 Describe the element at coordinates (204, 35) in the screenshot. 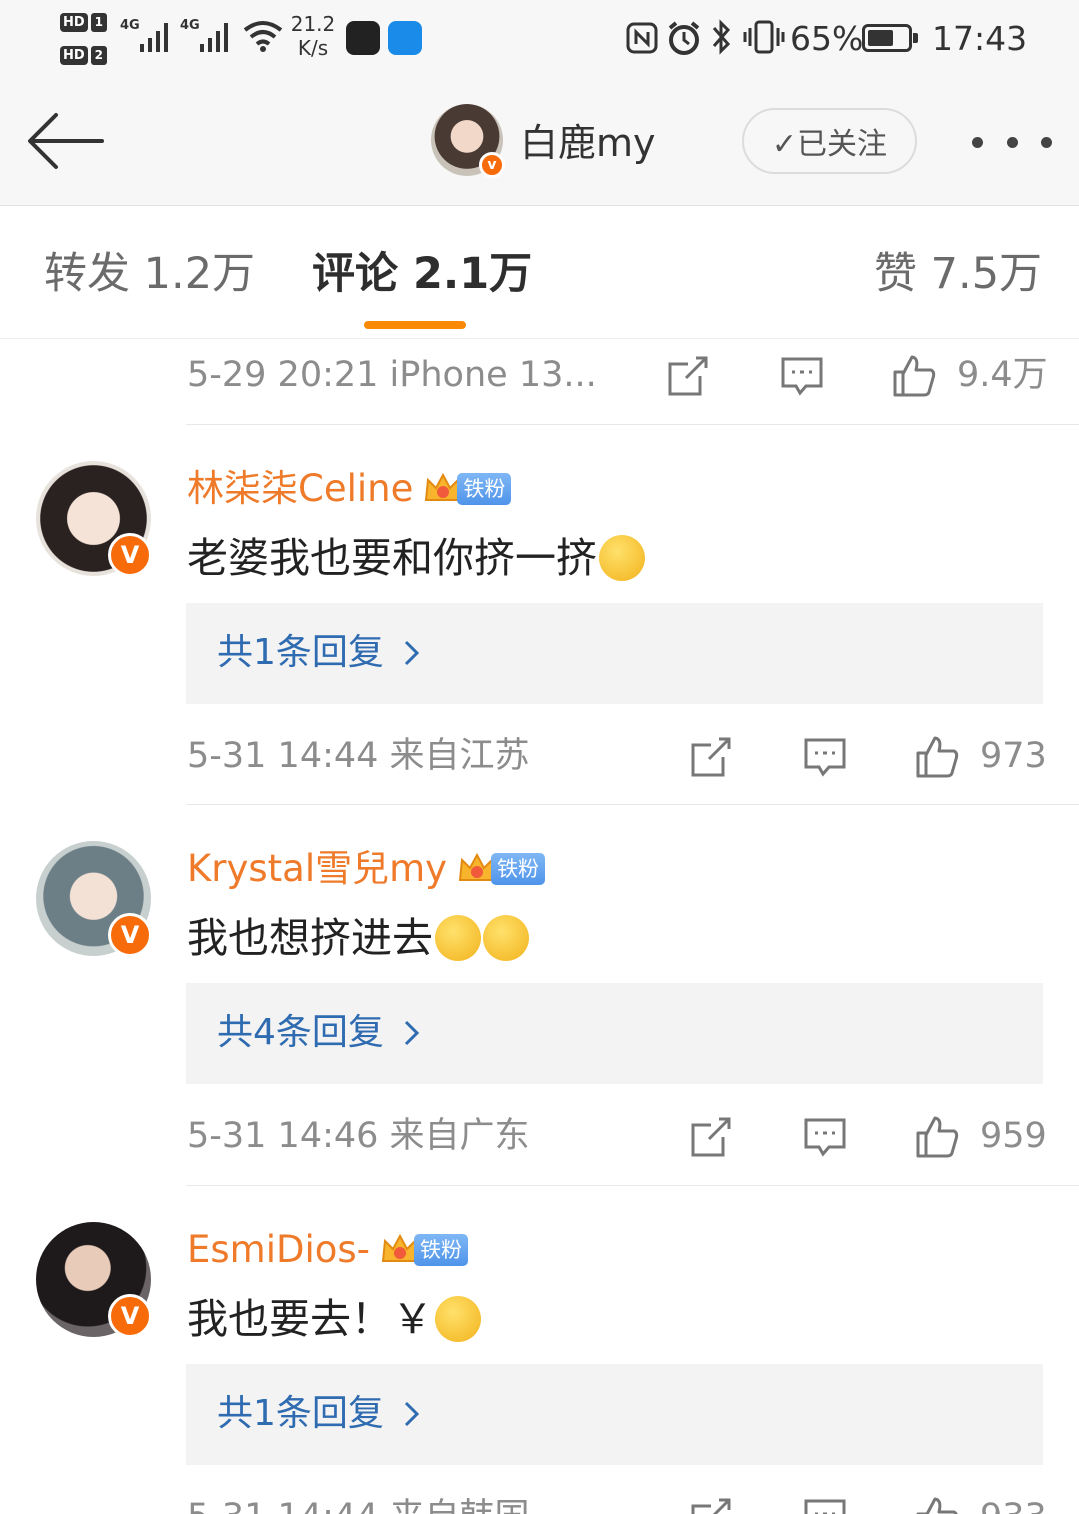

I see `signal2-icon: 4G` at that location.